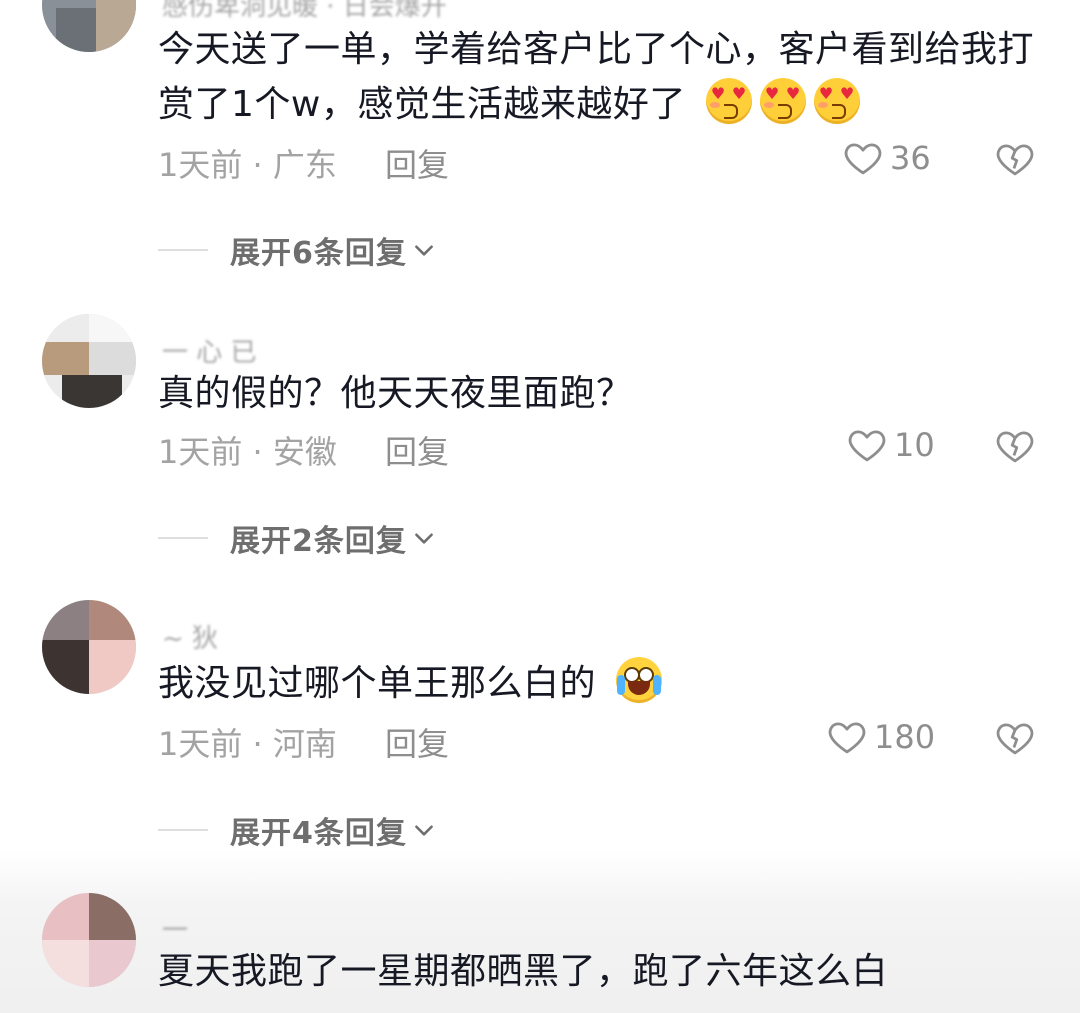 This screenshot has height=1013, width=1080. What do you see at coordinates (297, 830) in the screenshot?
I see `expand-replies: 展开4条回复` at bounding box center [297, 830].